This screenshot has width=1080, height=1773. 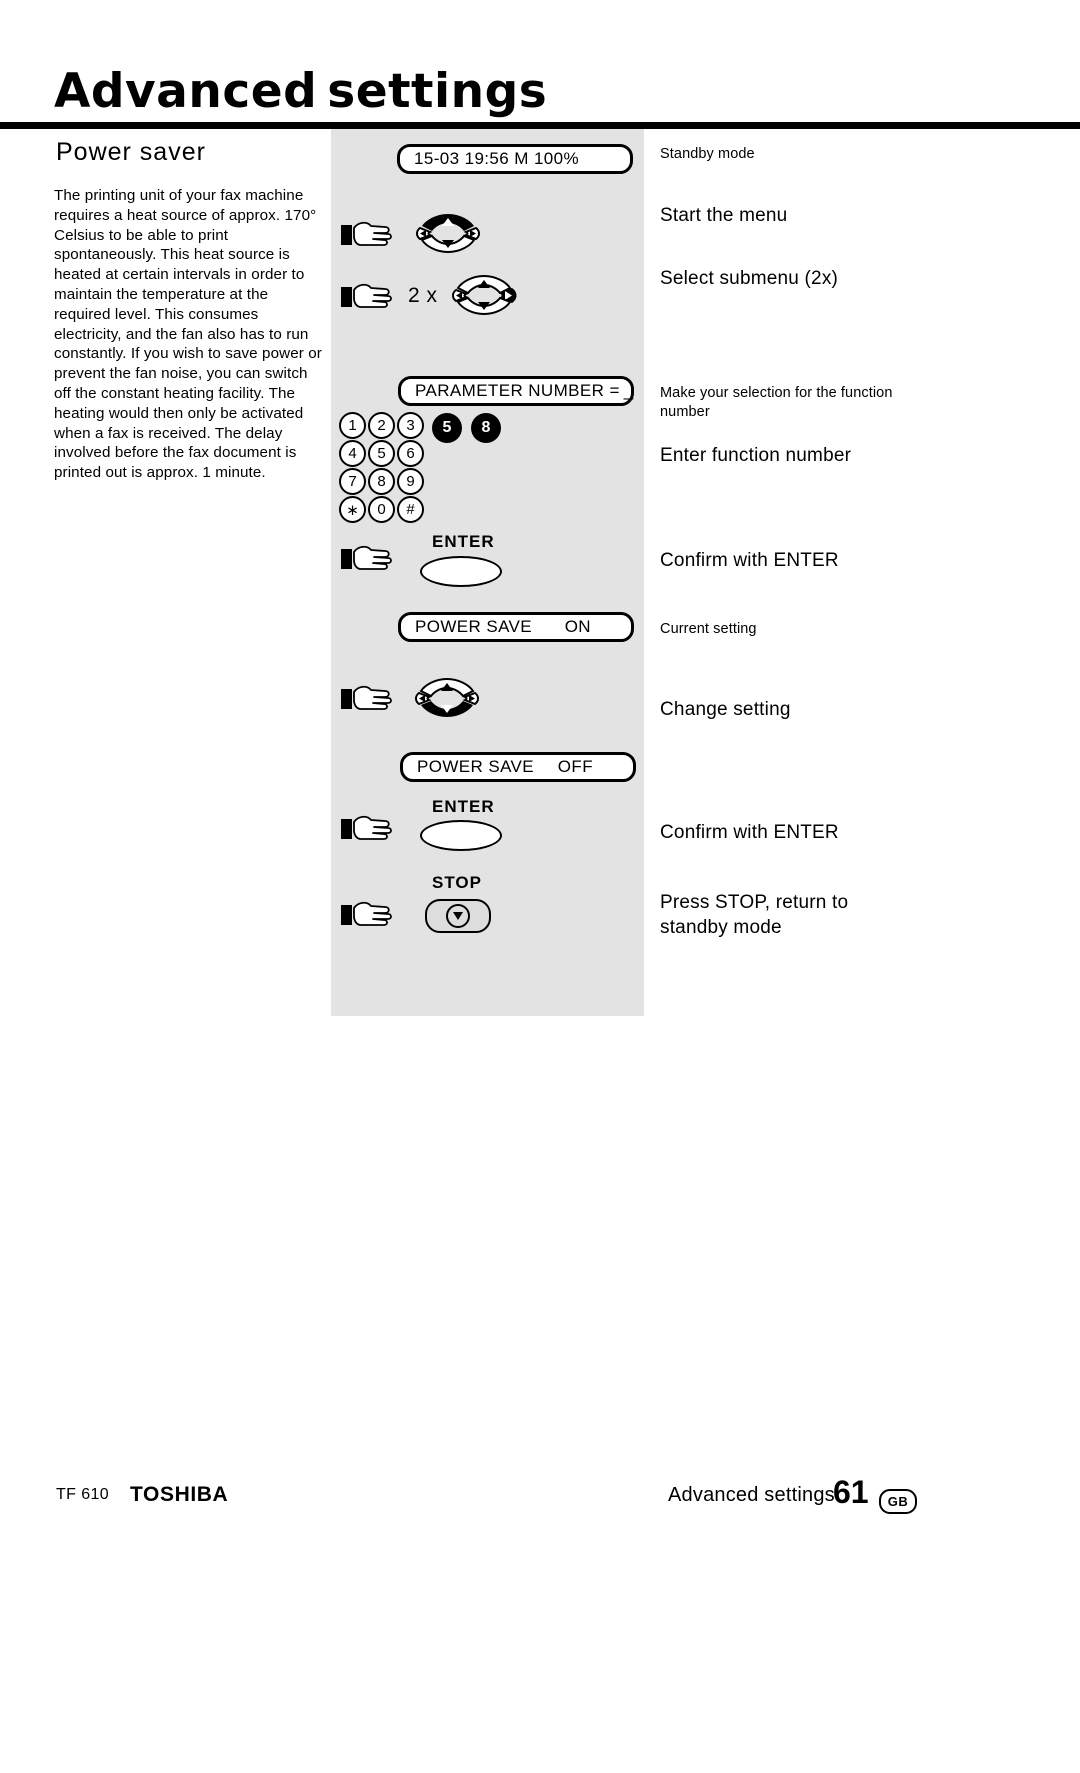 What do you see at coordinates (381, 481) in the screenshot?
I see `keypad-key: 8` at bounding box center [381, 481].